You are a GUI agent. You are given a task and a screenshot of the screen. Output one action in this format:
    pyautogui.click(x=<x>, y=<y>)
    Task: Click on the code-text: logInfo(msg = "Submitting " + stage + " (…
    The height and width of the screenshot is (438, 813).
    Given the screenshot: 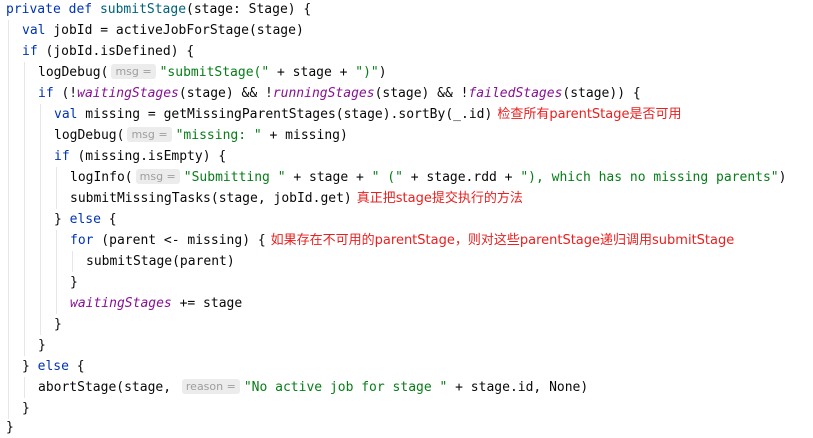 What is the action you would take?
    pyautogui.click(x=428, y=177)
    